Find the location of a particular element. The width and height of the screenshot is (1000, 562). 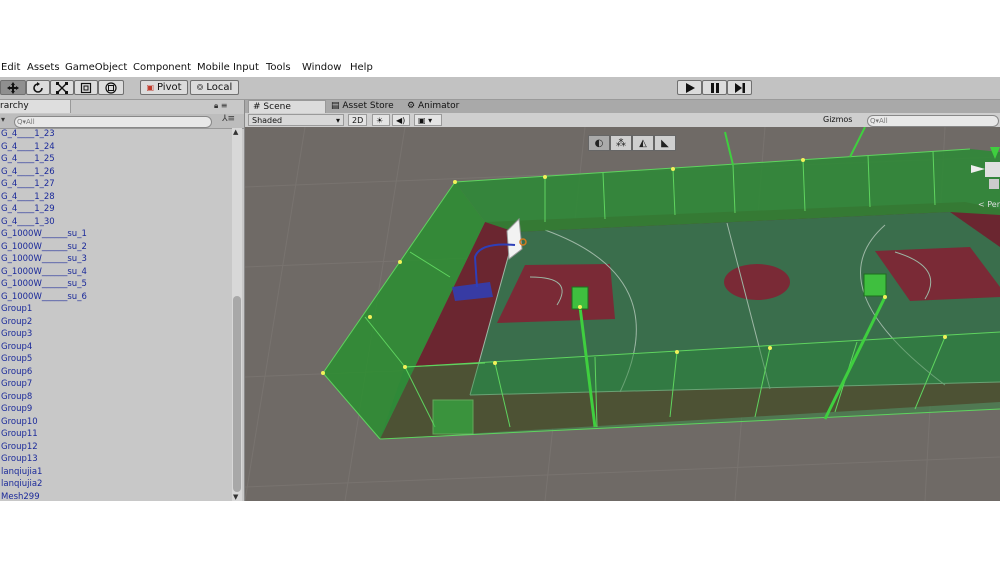

scene-tab-icon: # is located at coordinates (257, 107).